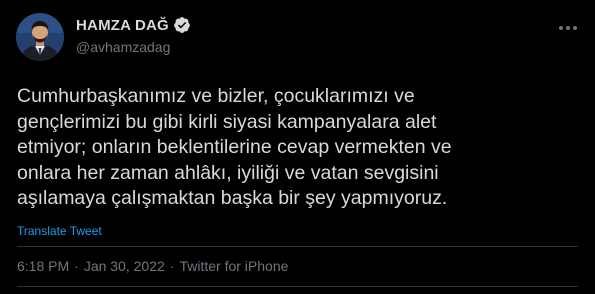  I want to click on display-name: HAMZA DAĞ, so click(122, 25).